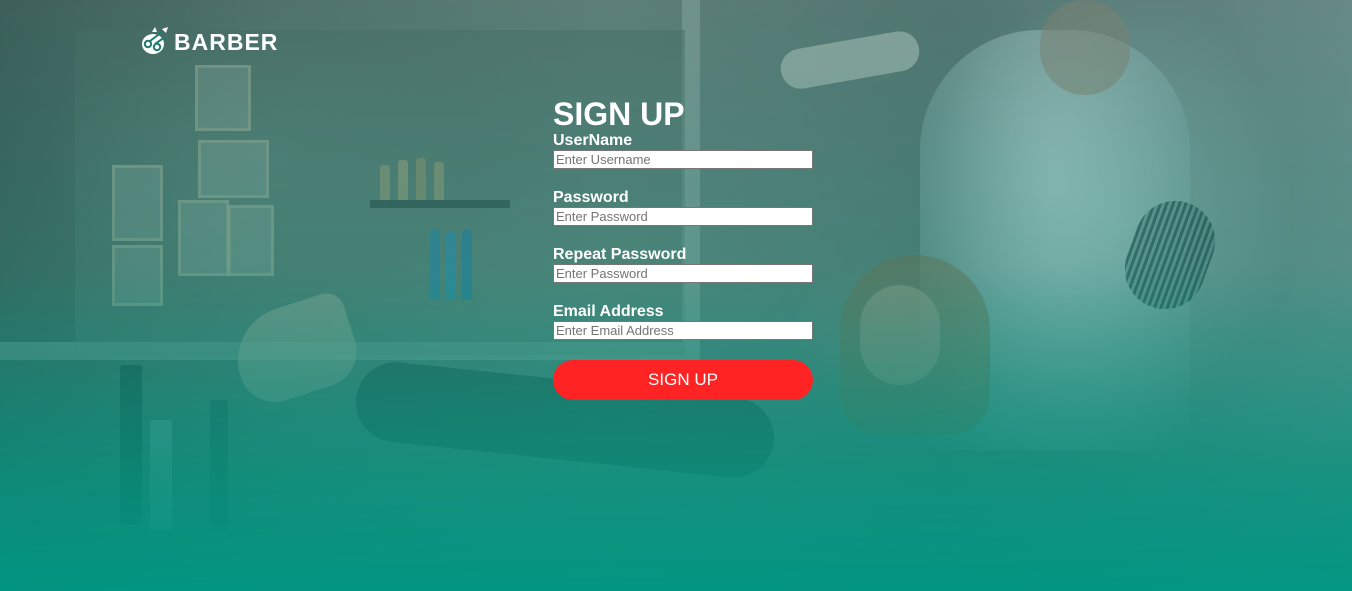 The width and height of the screenshot is (1352, 591). What do you see at coordinates (620, 254) in the screenshot?
I see `repeat-password-label: Repeat Password` at bounding box center [620, 254].